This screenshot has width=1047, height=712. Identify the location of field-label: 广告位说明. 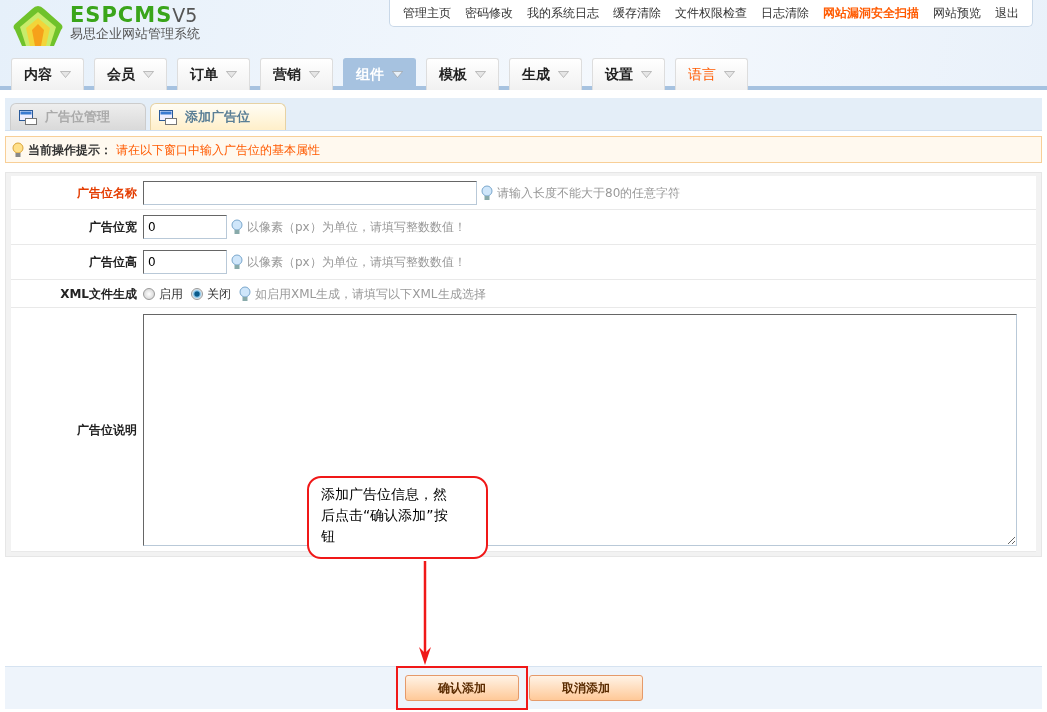
(107, 430).